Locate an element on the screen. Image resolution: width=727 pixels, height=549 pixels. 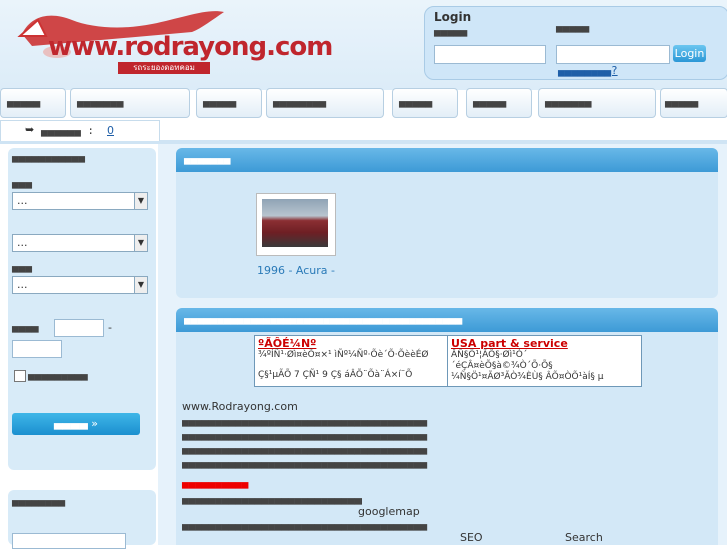
username-input is located at coordinates (490, 54).